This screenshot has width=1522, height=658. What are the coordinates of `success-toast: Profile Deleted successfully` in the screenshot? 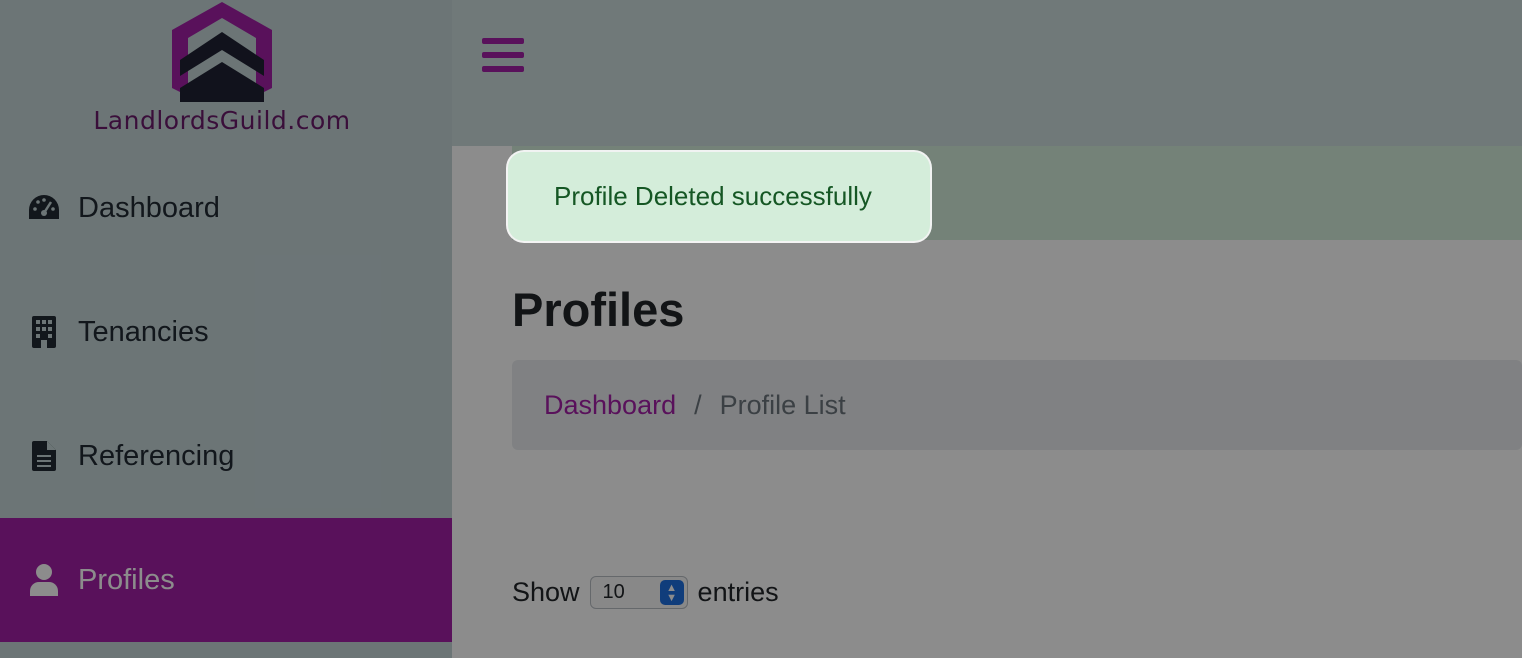 It's located at (719, 196).